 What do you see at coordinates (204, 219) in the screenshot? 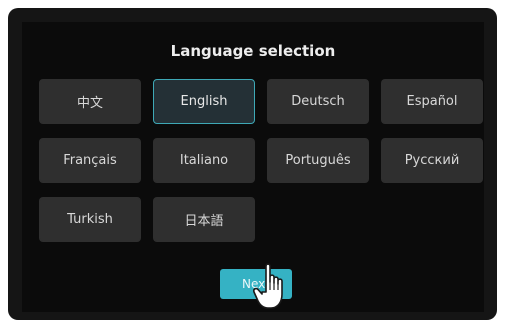
I see `language-button-japanese: 日本語` at bounding box center [204, 219].